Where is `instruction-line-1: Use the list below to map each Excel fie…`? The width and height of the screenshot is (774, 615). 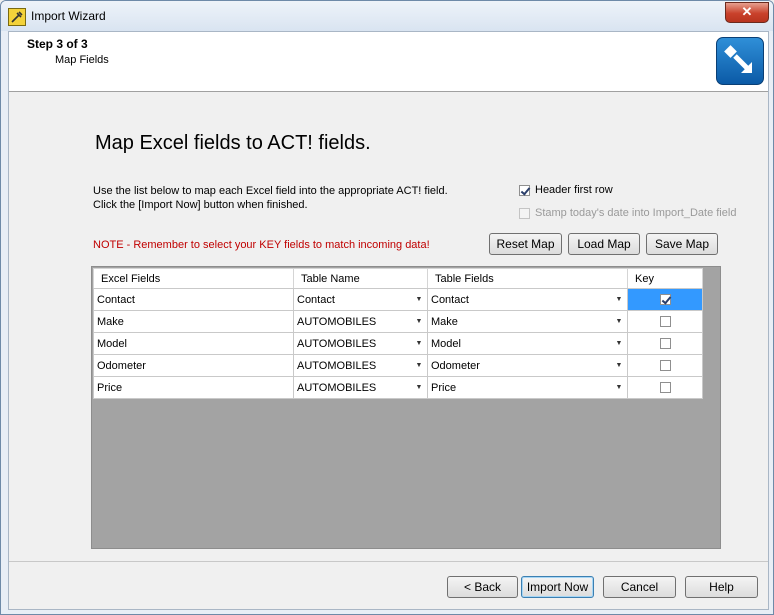
instruction-line-1: Use the list below to map each Excel fie… is located at coordinates (270, 191).